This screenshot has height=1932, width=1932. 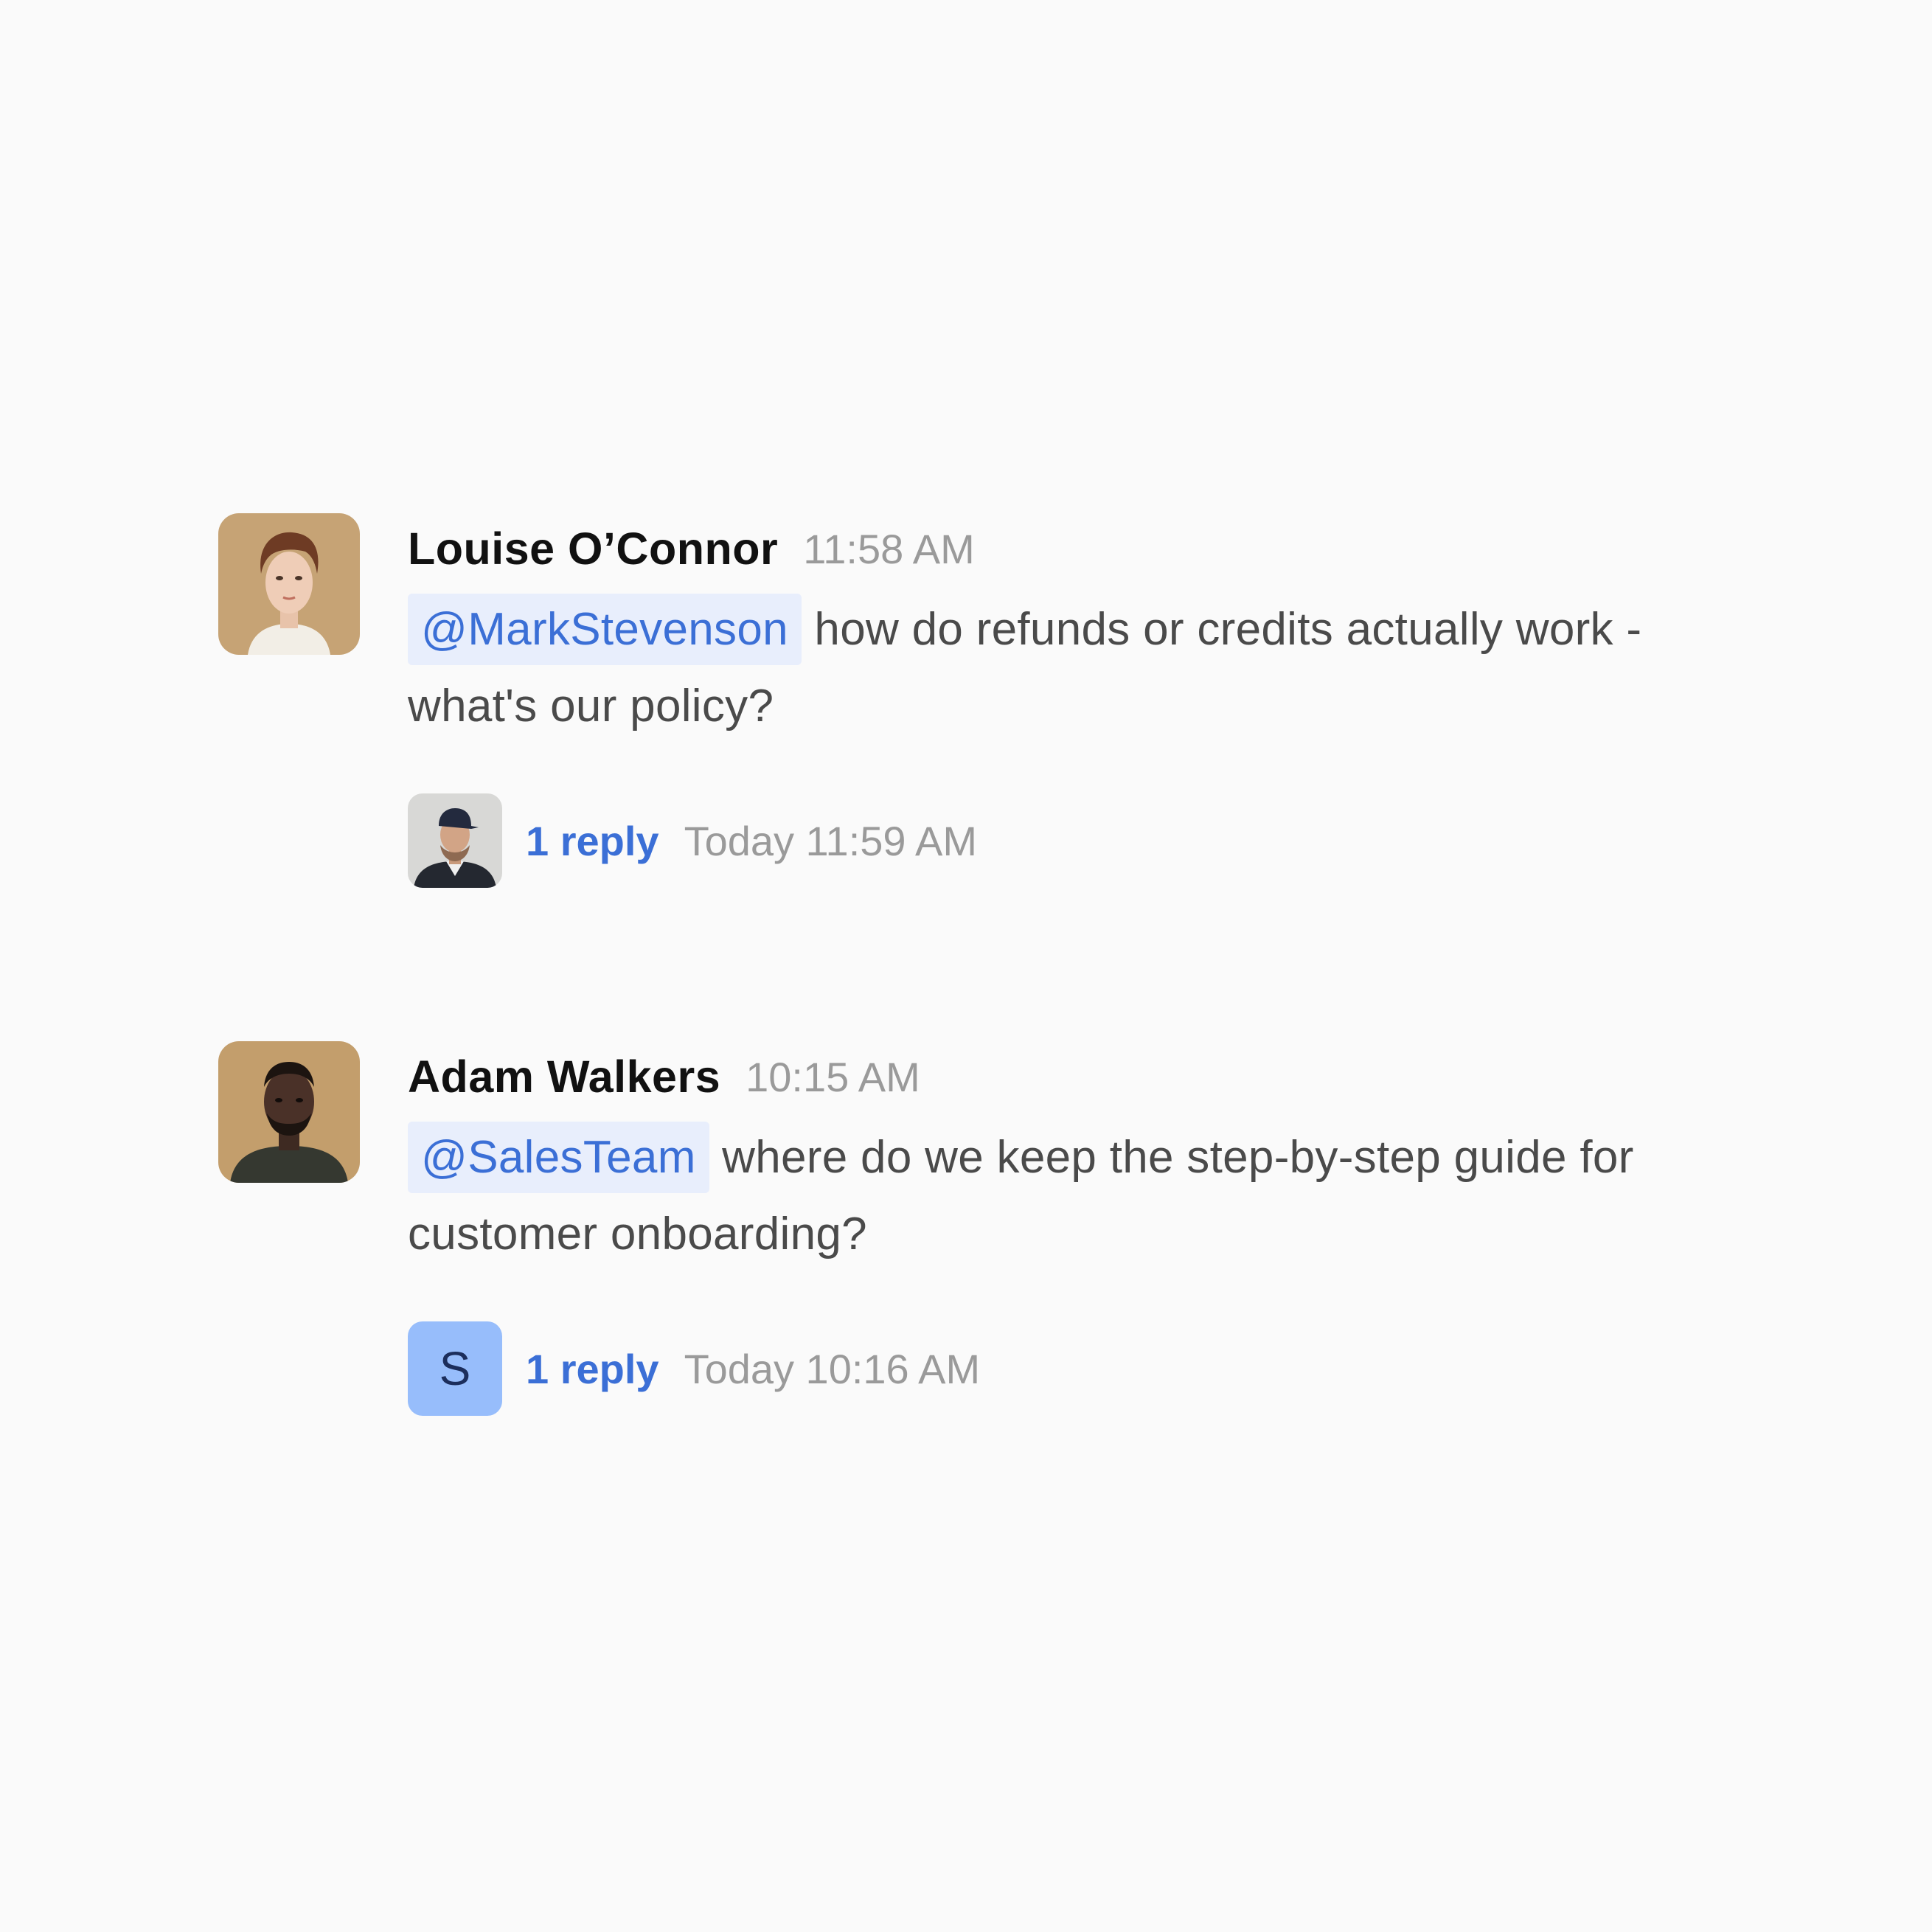 What do you see at coordinates (1079, 548) in the screenshot?
I see `message-header: Louise O’Connor 11:58 AM` at bounding box center [1079, 548].